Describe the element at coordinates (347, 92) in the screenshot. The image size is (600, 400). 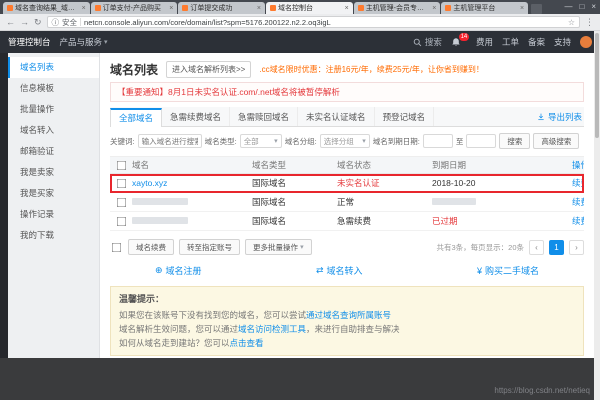
I see `important-notice: 【重要通知】8月1日未实名认证.com/.net域名将被暂停解析` at that location.